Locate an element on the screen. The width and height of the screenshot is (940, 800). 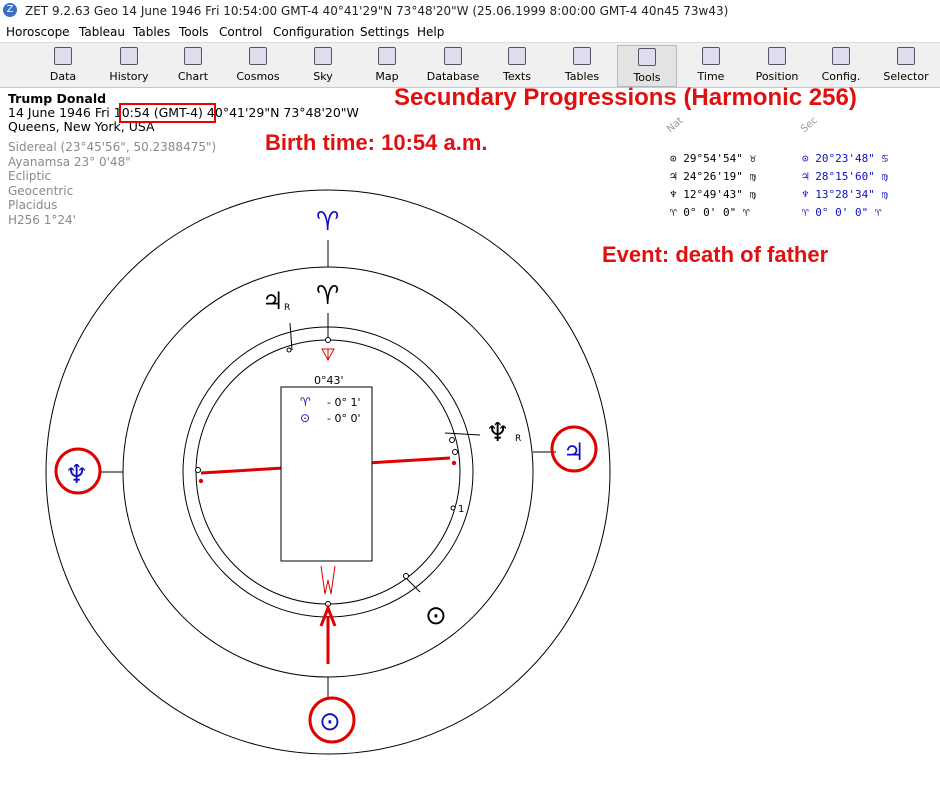
numeral-one-label: 1 is located at coordinates (461, 509).